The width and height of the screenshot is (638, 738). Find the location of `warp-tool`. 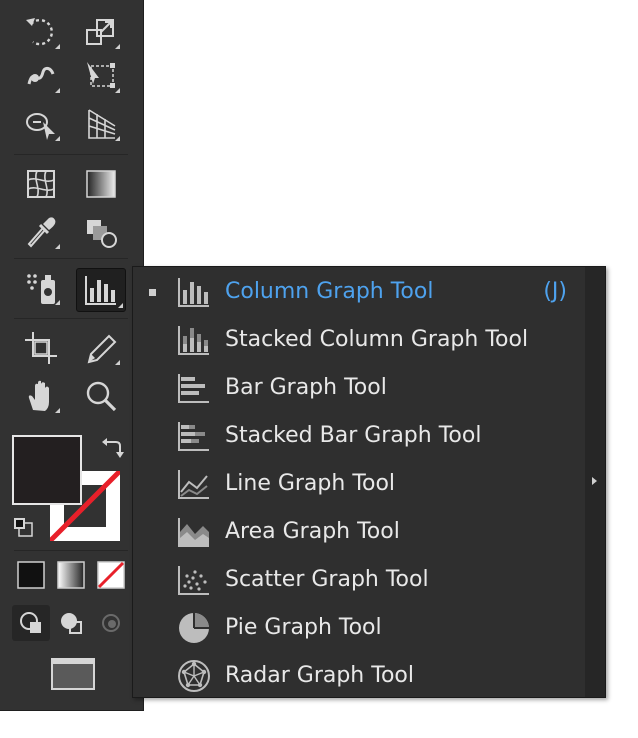

warp-tool is located at coordinates (41, 76).